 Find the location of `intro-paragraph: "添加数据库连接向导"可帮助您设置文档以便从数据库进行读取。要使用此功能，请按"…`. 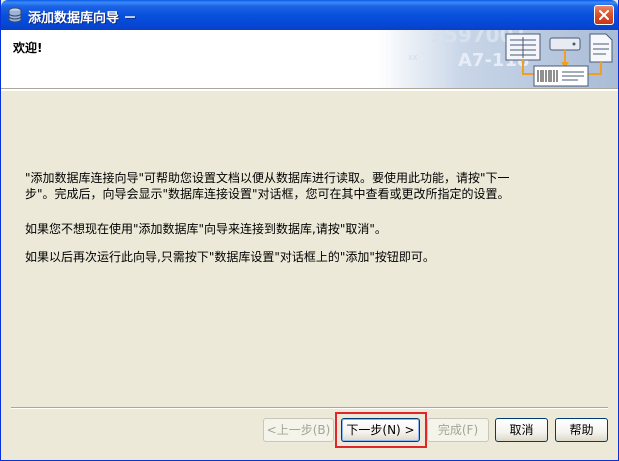

intro-paragraph: "添加数据库连接向导"可帮助您设置文档以便从数据库进行读取。要使用此功能，请按"… is located at coordinates (267, 186).